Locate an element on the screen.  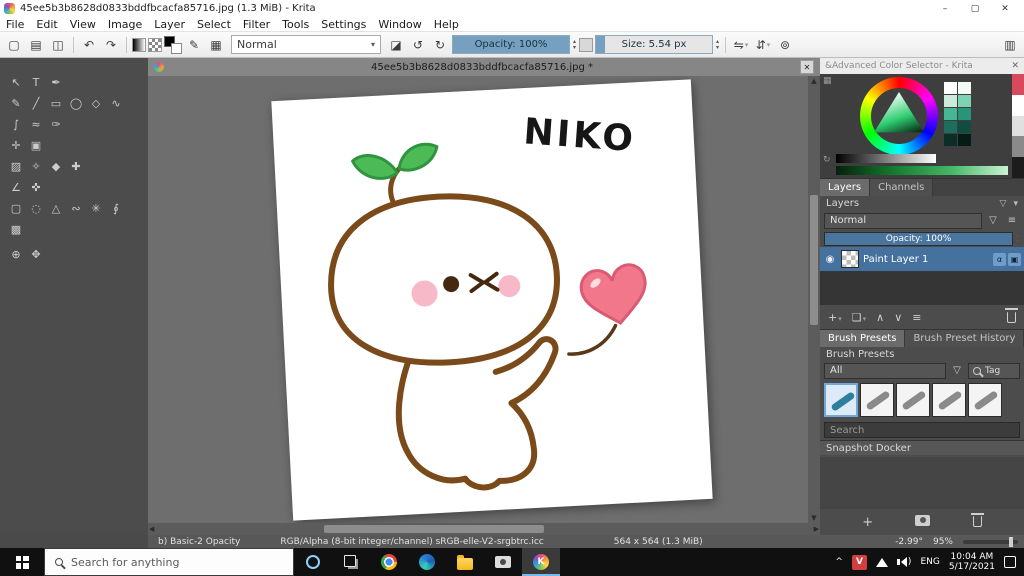
tab-brush-presets: Brush Presets is located at coordinates (863, 338).